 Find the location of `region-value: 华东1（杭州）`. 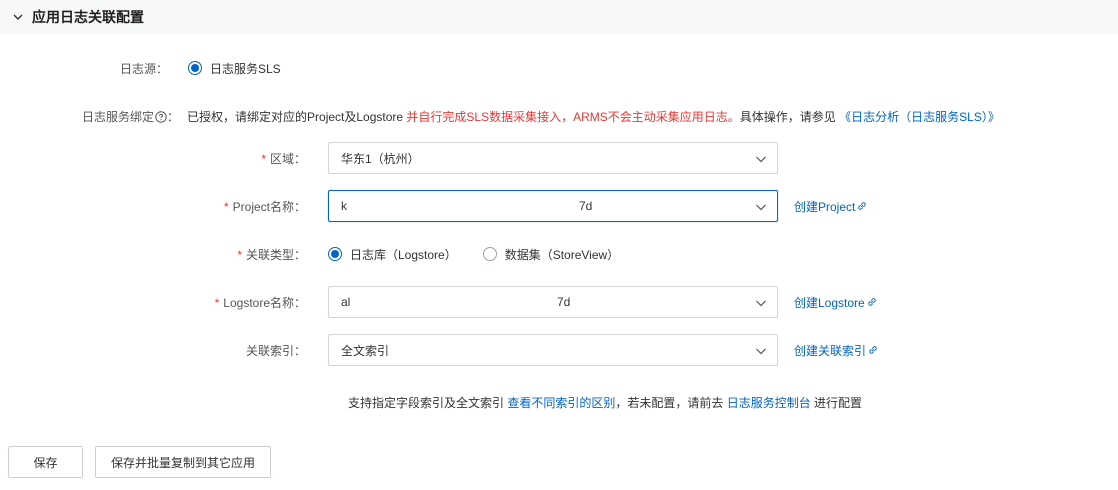

region-value: 华东1（杭州） is located at coordinates (380, 158).